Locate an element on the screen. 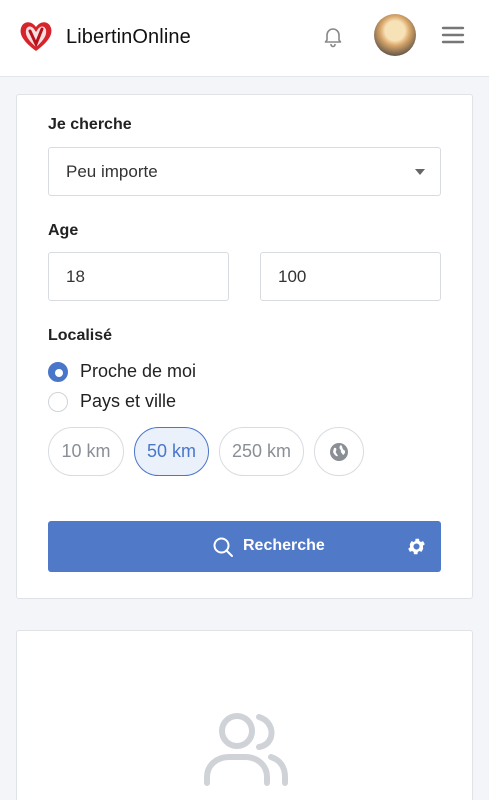 Image resolution: width=489 pixels, height=800 pixels. chevron-down-icon is located at coordinates (420, 172).